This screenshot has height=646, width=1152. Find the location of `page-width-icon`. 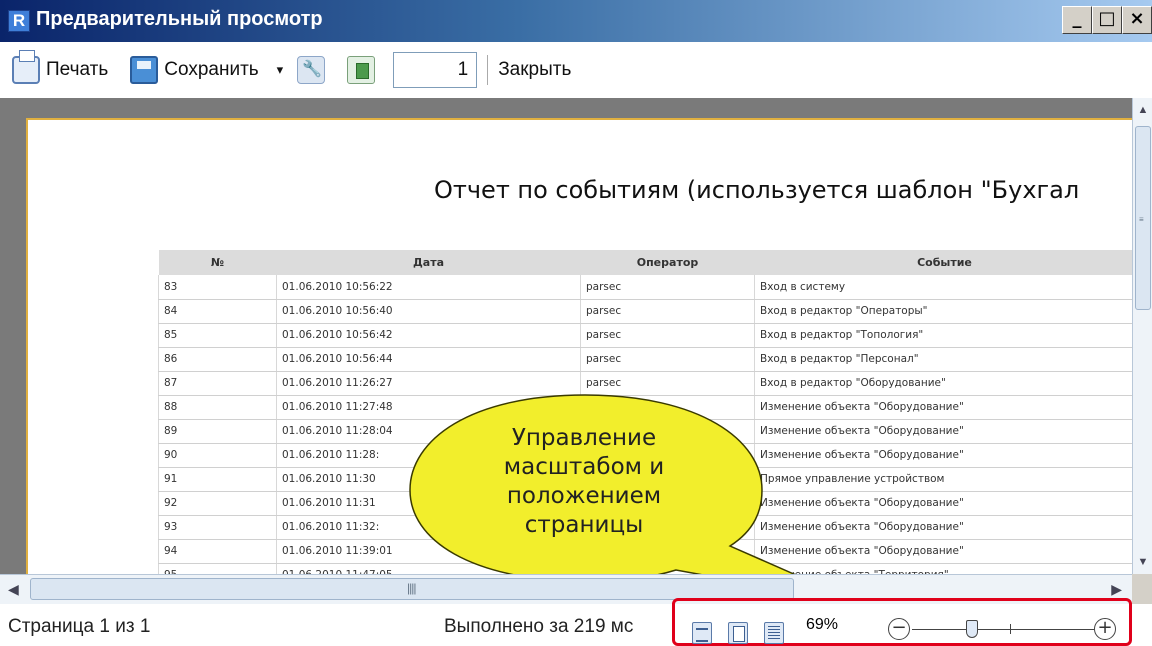

page-width-icon is located at coordinates (702, 633).